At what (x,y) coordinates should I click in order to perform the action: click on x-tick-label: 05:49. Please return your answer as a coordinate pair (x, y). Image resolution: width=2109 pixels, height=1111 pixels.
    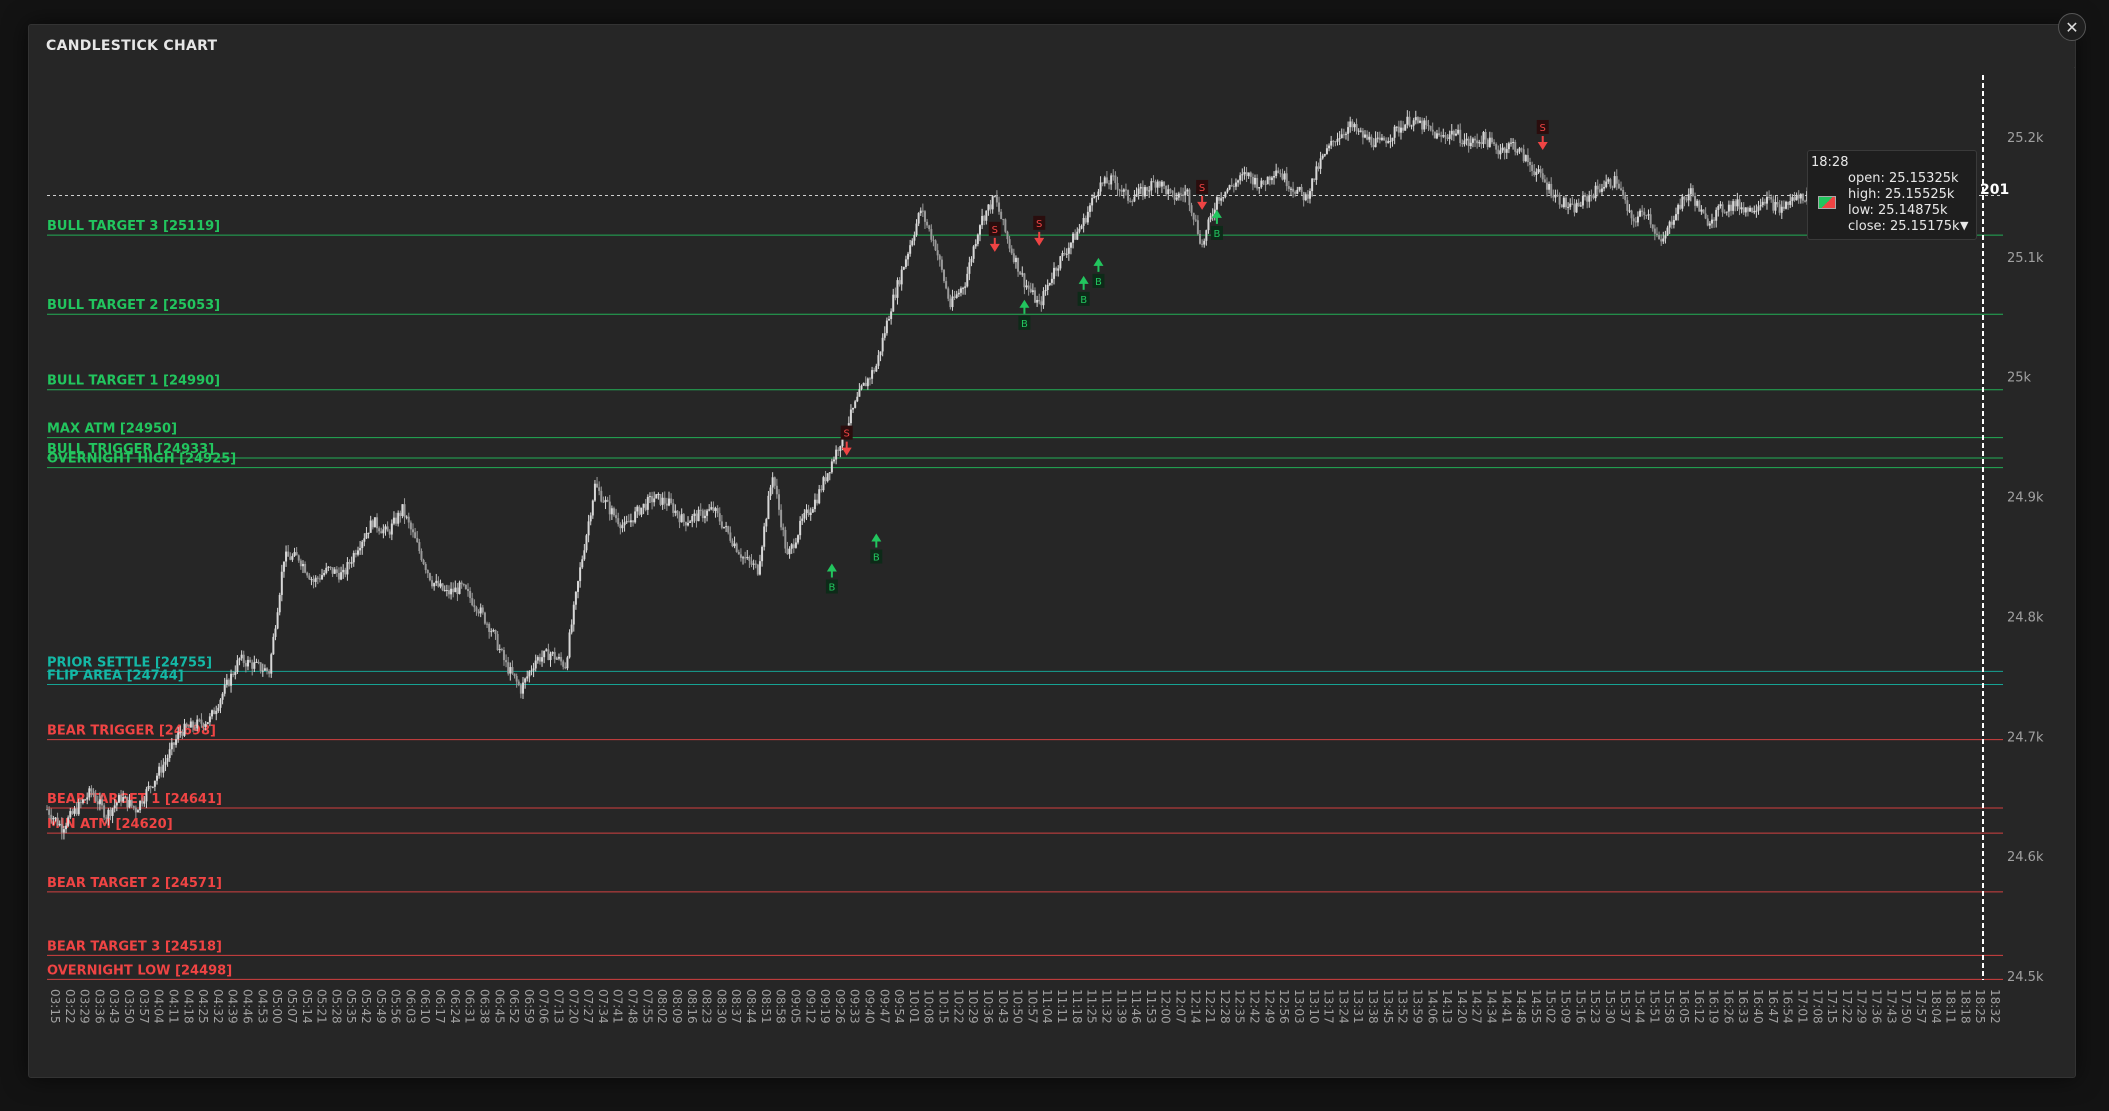
    Looking at the image, I should click on (381, 1006).